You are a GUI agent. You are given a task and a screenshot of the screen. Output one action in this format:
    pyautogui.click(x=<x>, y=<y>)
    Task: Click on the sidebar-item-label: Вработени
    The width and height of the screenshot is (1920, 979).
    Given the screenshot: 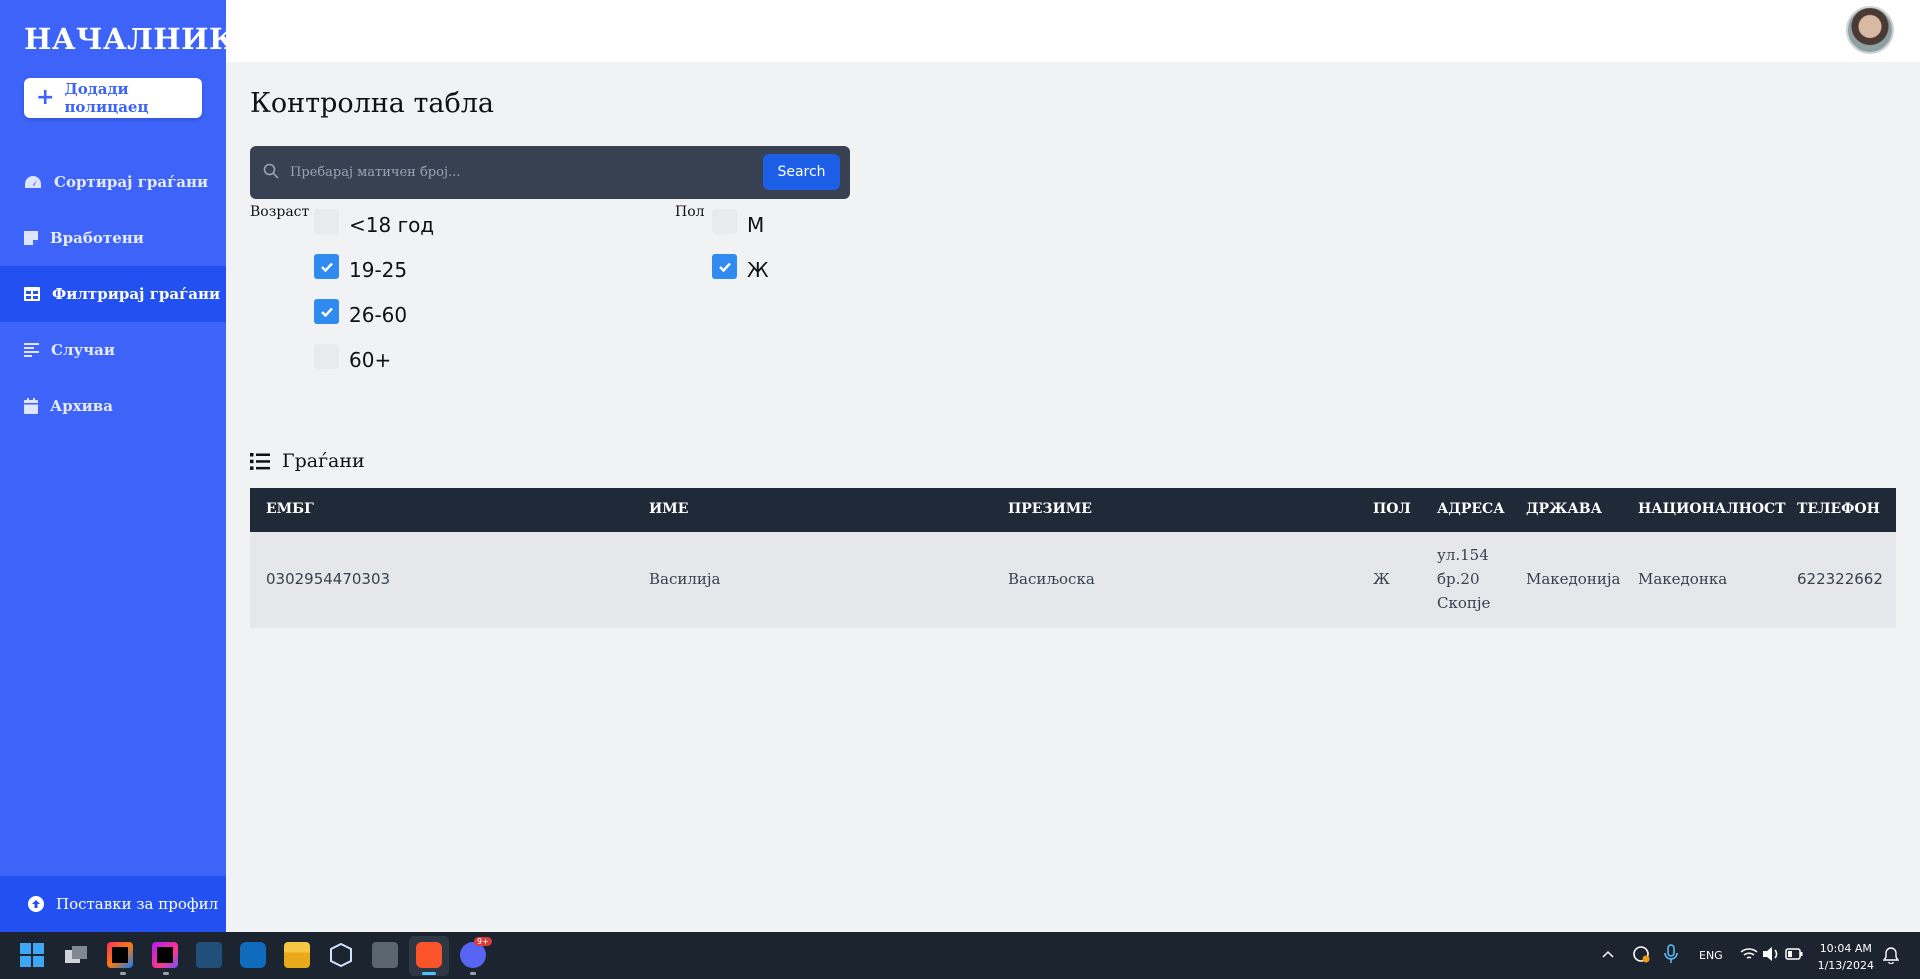 What is the action you would take?
    pyautogui.click(x=97, y=238)
    